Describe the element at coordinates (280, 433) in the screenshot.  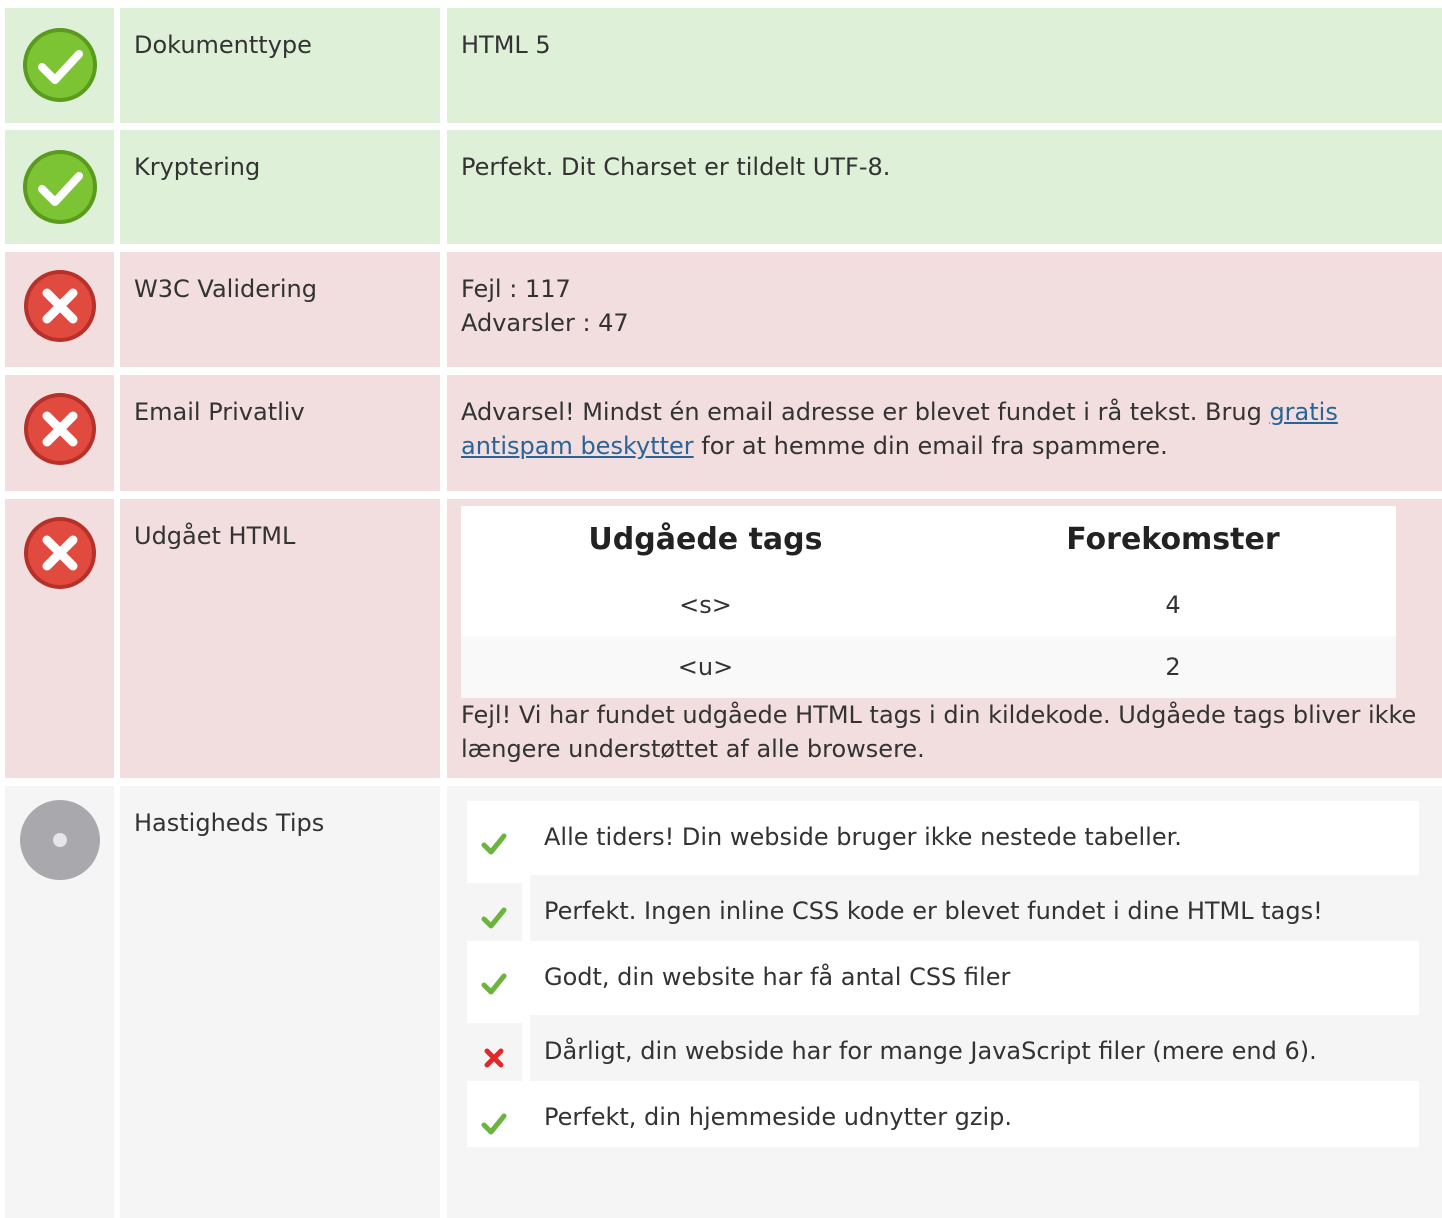
I see `row-label-cell: Email Privatliv` at that location.